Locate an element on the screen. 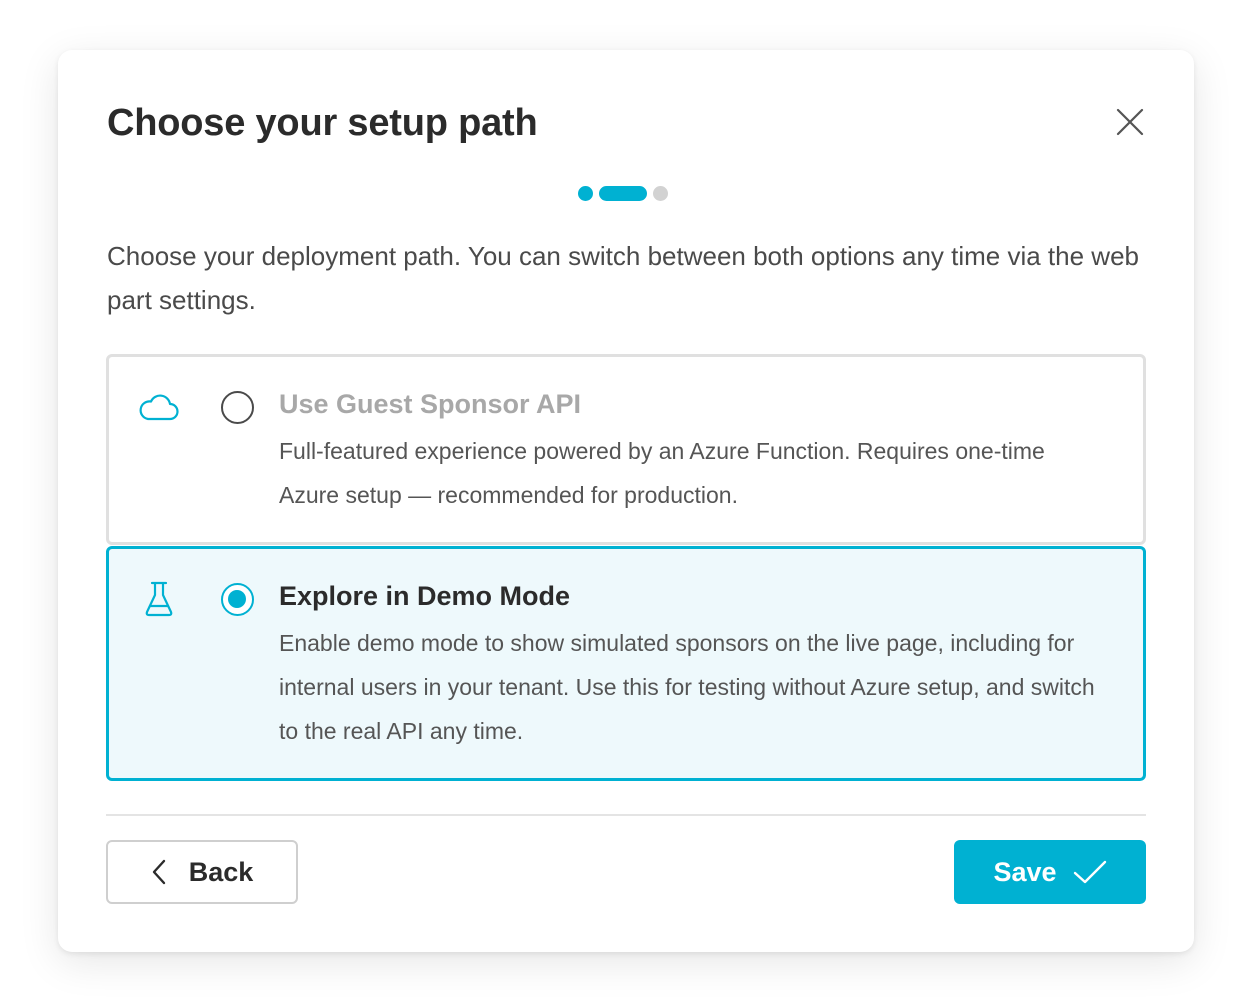 Image resolution: width=1246 pixels, height=1008 pixels. flask-icon is located at coordinates (159, 599).